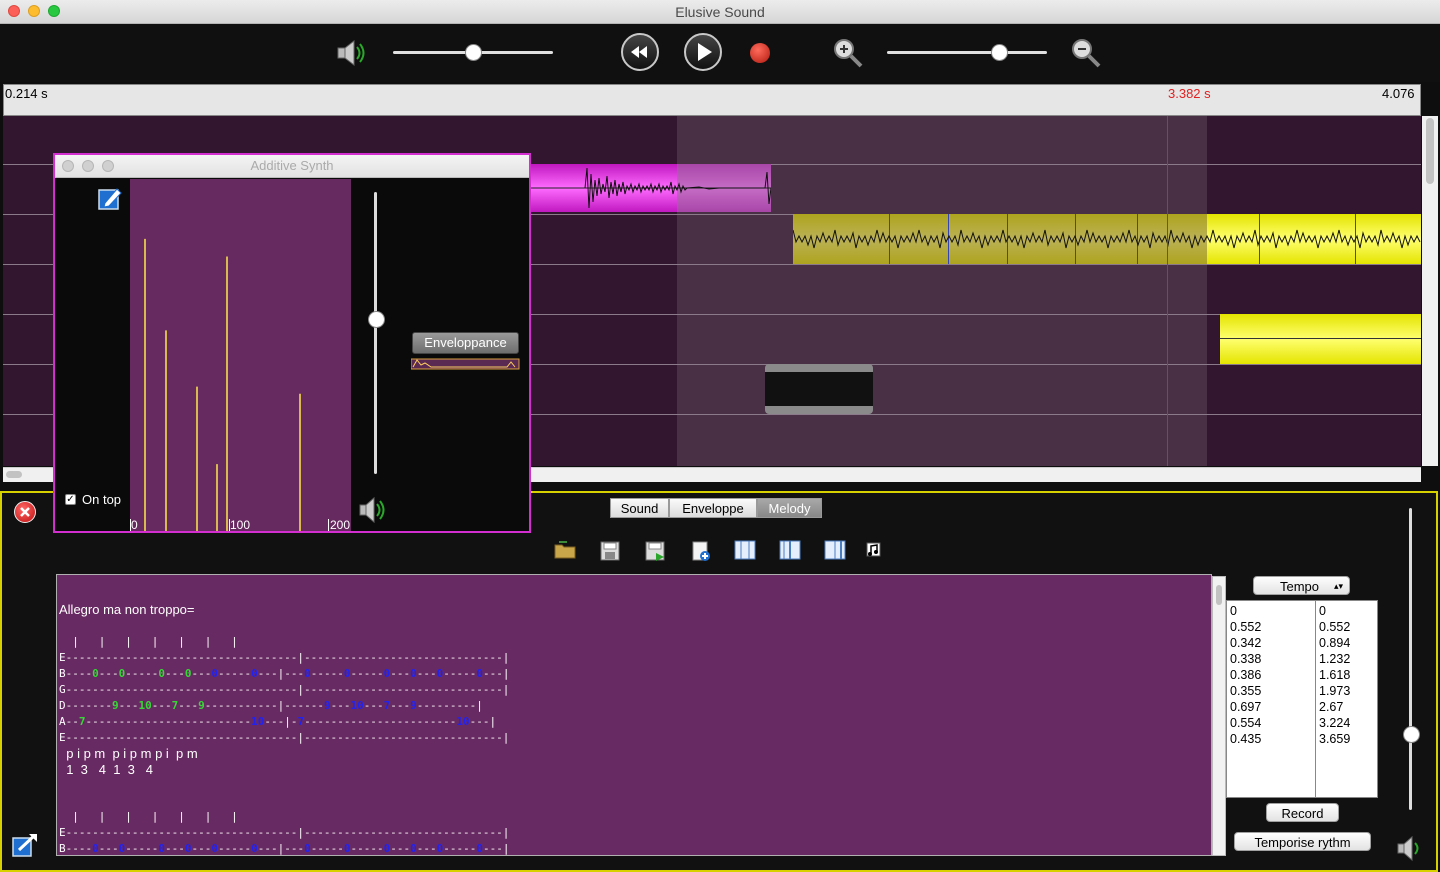  I want to click on transport-toolbar, so click(720, 53).